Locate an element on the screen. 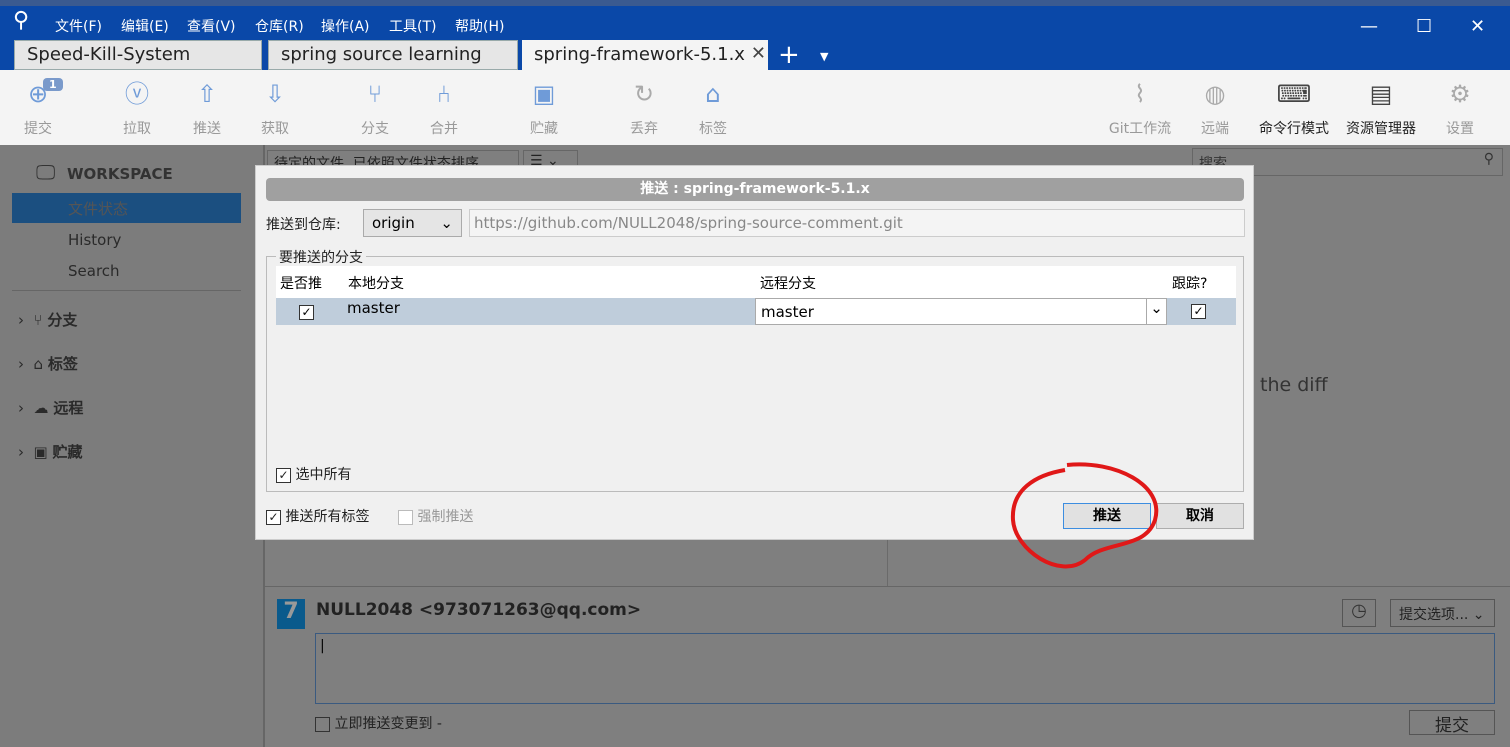 Image resolution: width=1510 pixels, height=747 pixels. commit-submit-button: 提交 is located at coordinates (1452, 723).